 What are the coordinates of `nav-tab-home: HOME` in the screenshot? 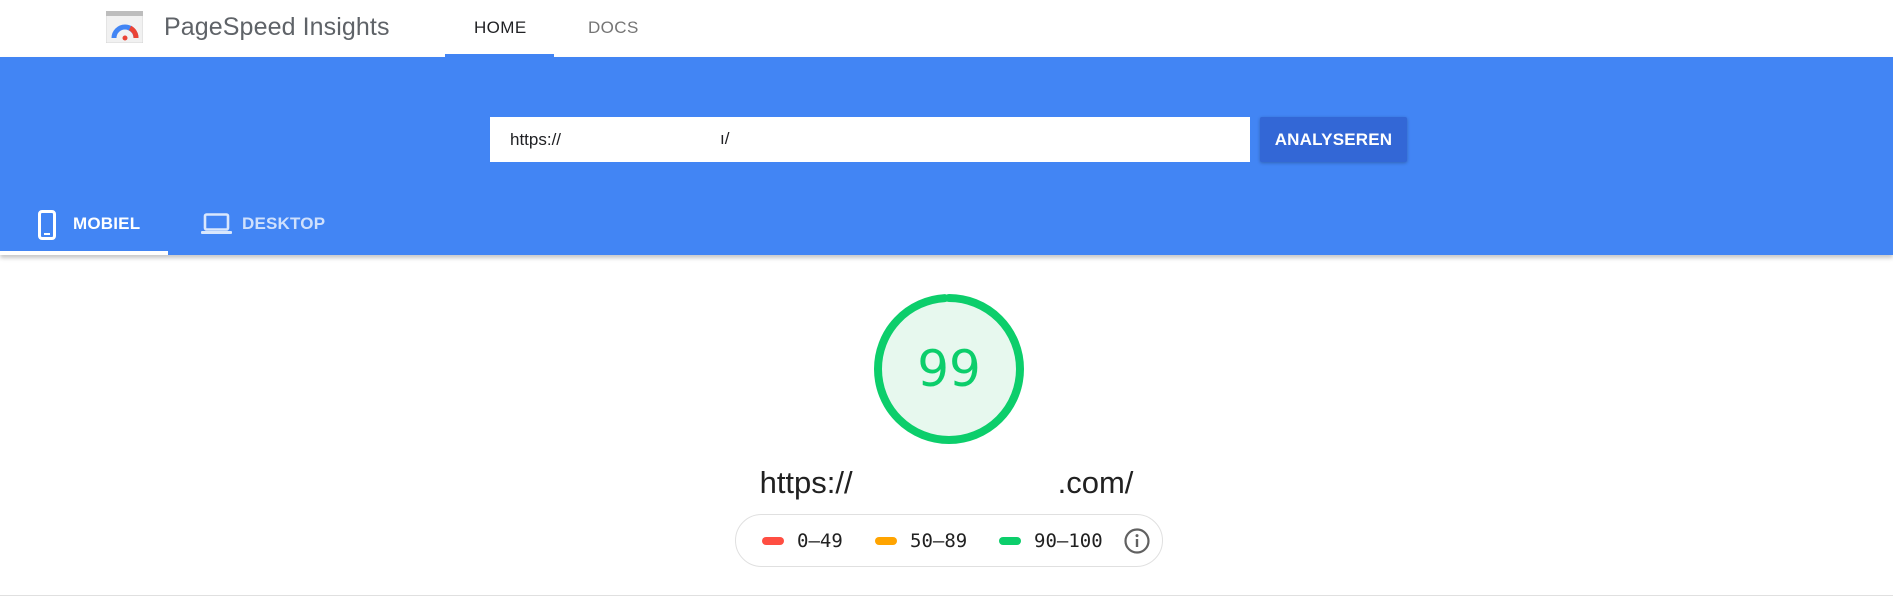 It's located at (500, 28).